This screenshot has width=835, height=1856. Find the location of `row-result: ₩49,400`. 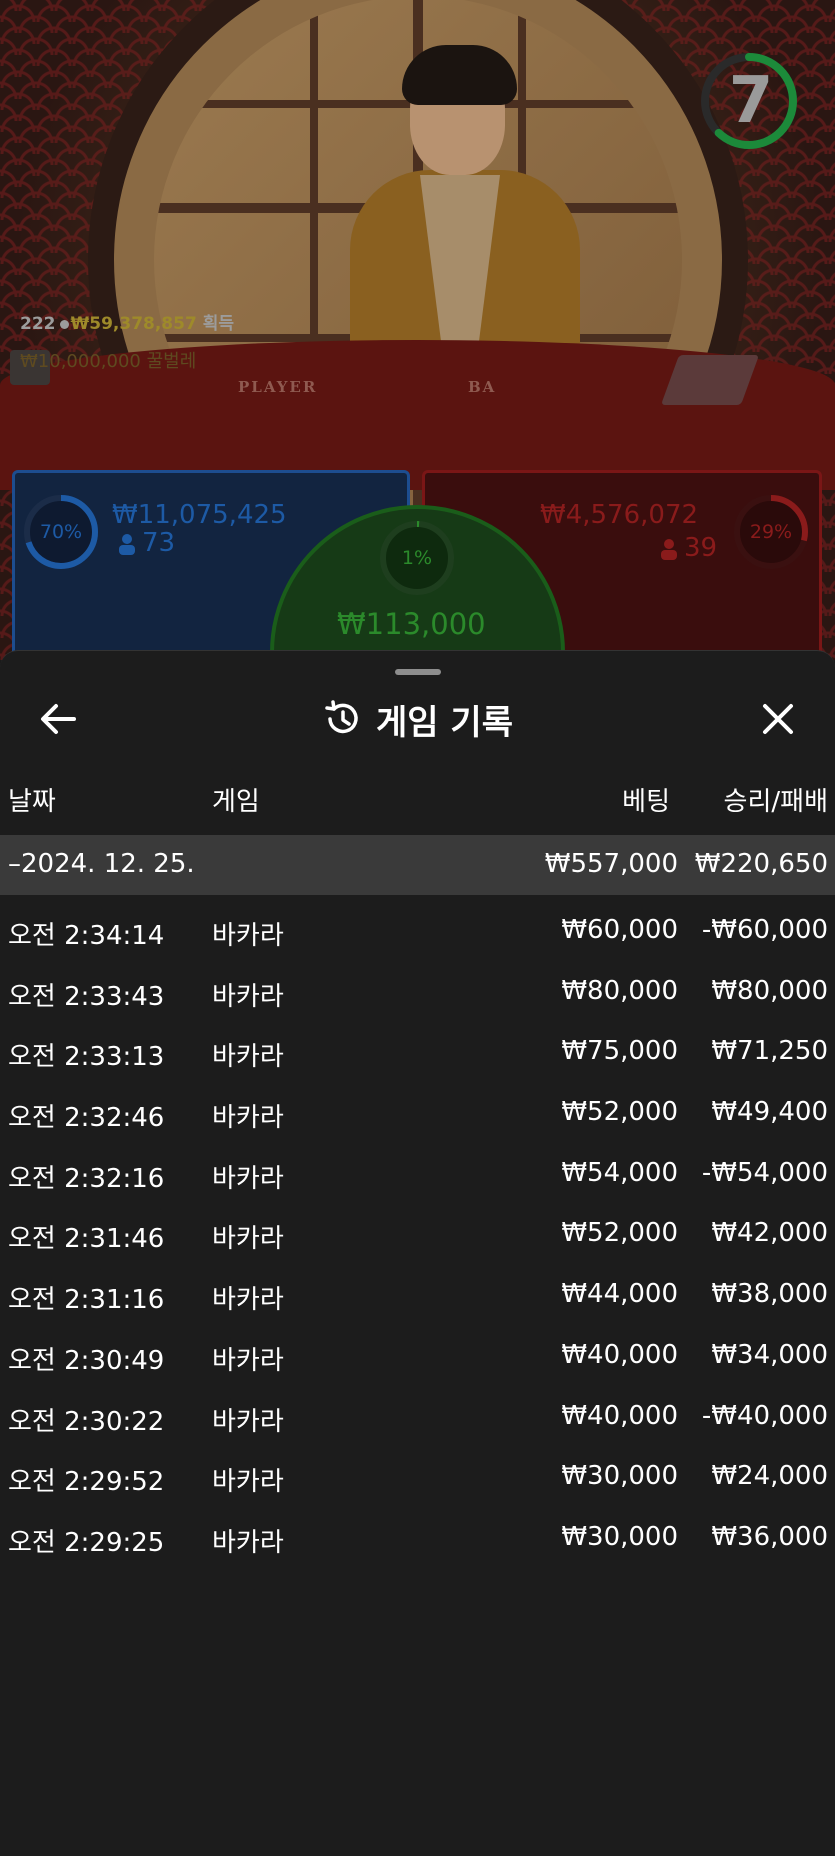

row-result: ₩49,400 is located at coordinates (769, 1112).